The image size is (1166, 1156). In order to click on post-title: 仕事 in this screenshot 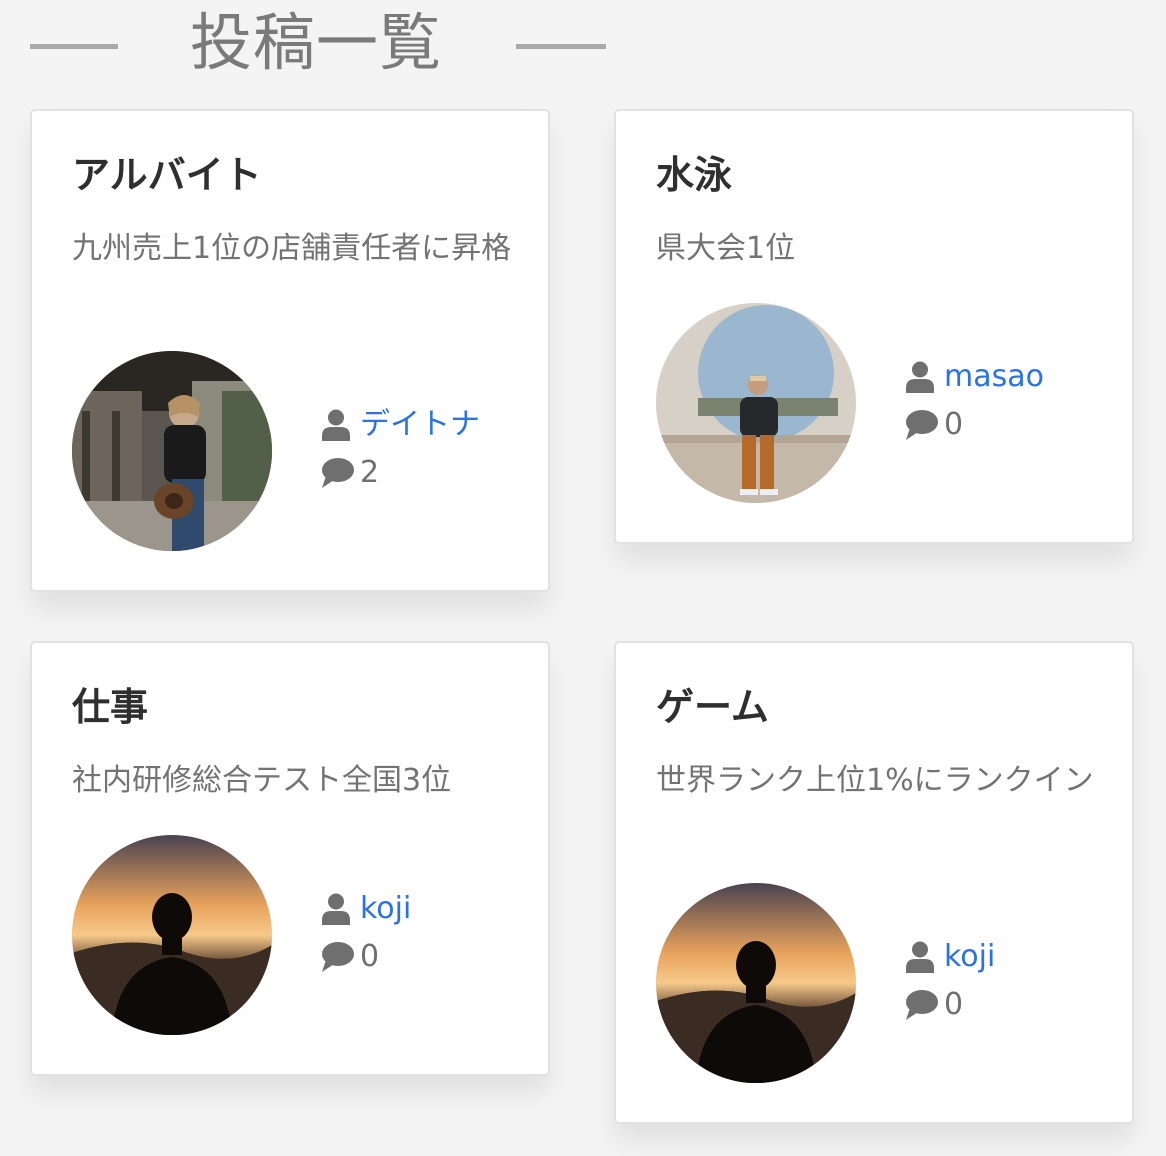, I will do `click(110, 707)`.